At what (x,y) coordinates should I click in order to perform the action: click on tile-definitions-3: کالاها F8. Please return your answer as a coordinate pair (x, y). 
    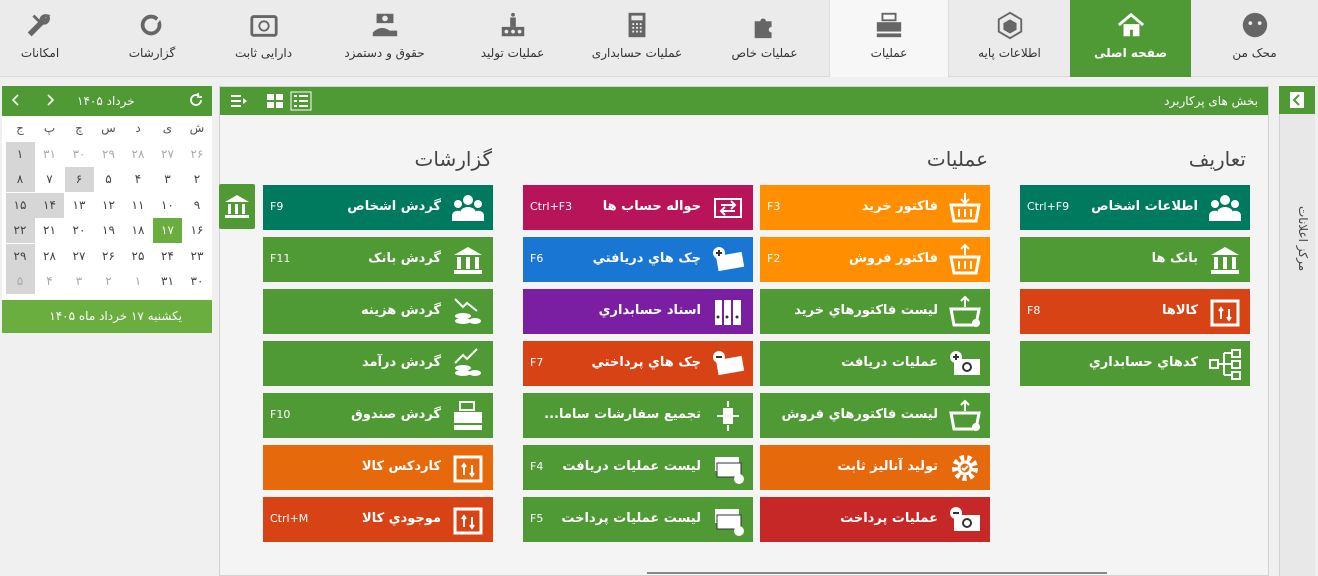
    Looking at the image, I should click on (1135, 311).